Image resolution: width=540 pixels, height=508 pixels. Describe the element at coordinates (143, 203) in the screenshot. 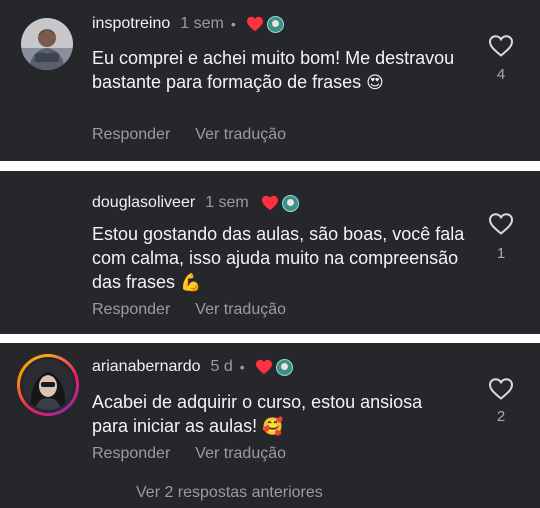

I see `username: douglasoliveer` at that location.